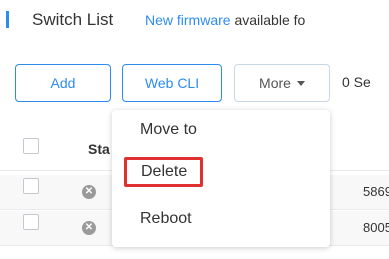 This screenshot has height=259, width=389. Describe the element at coordinates (268, 20) in the screenshot. I see `firmware-notice-text: available fo` at that location.